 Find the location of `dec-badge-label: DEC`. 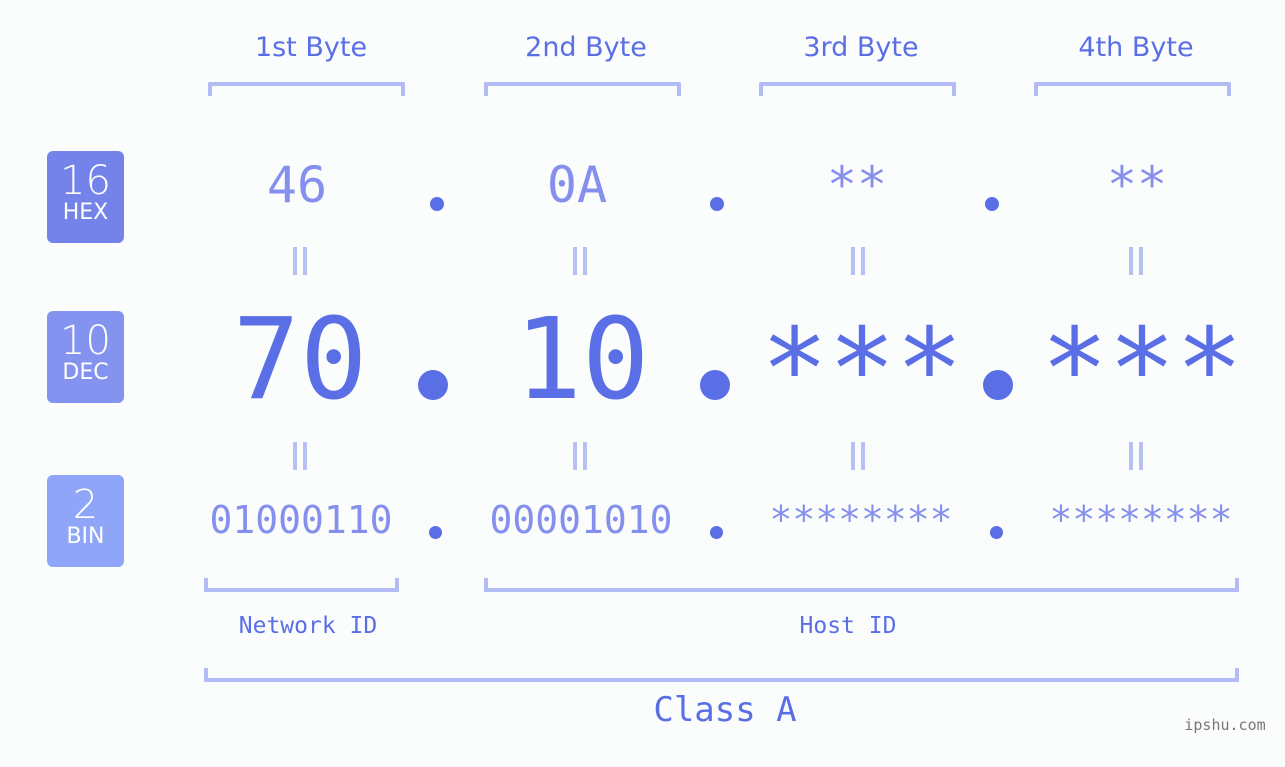

dec-badge-label: DEC is located at coordinates (85, 372).